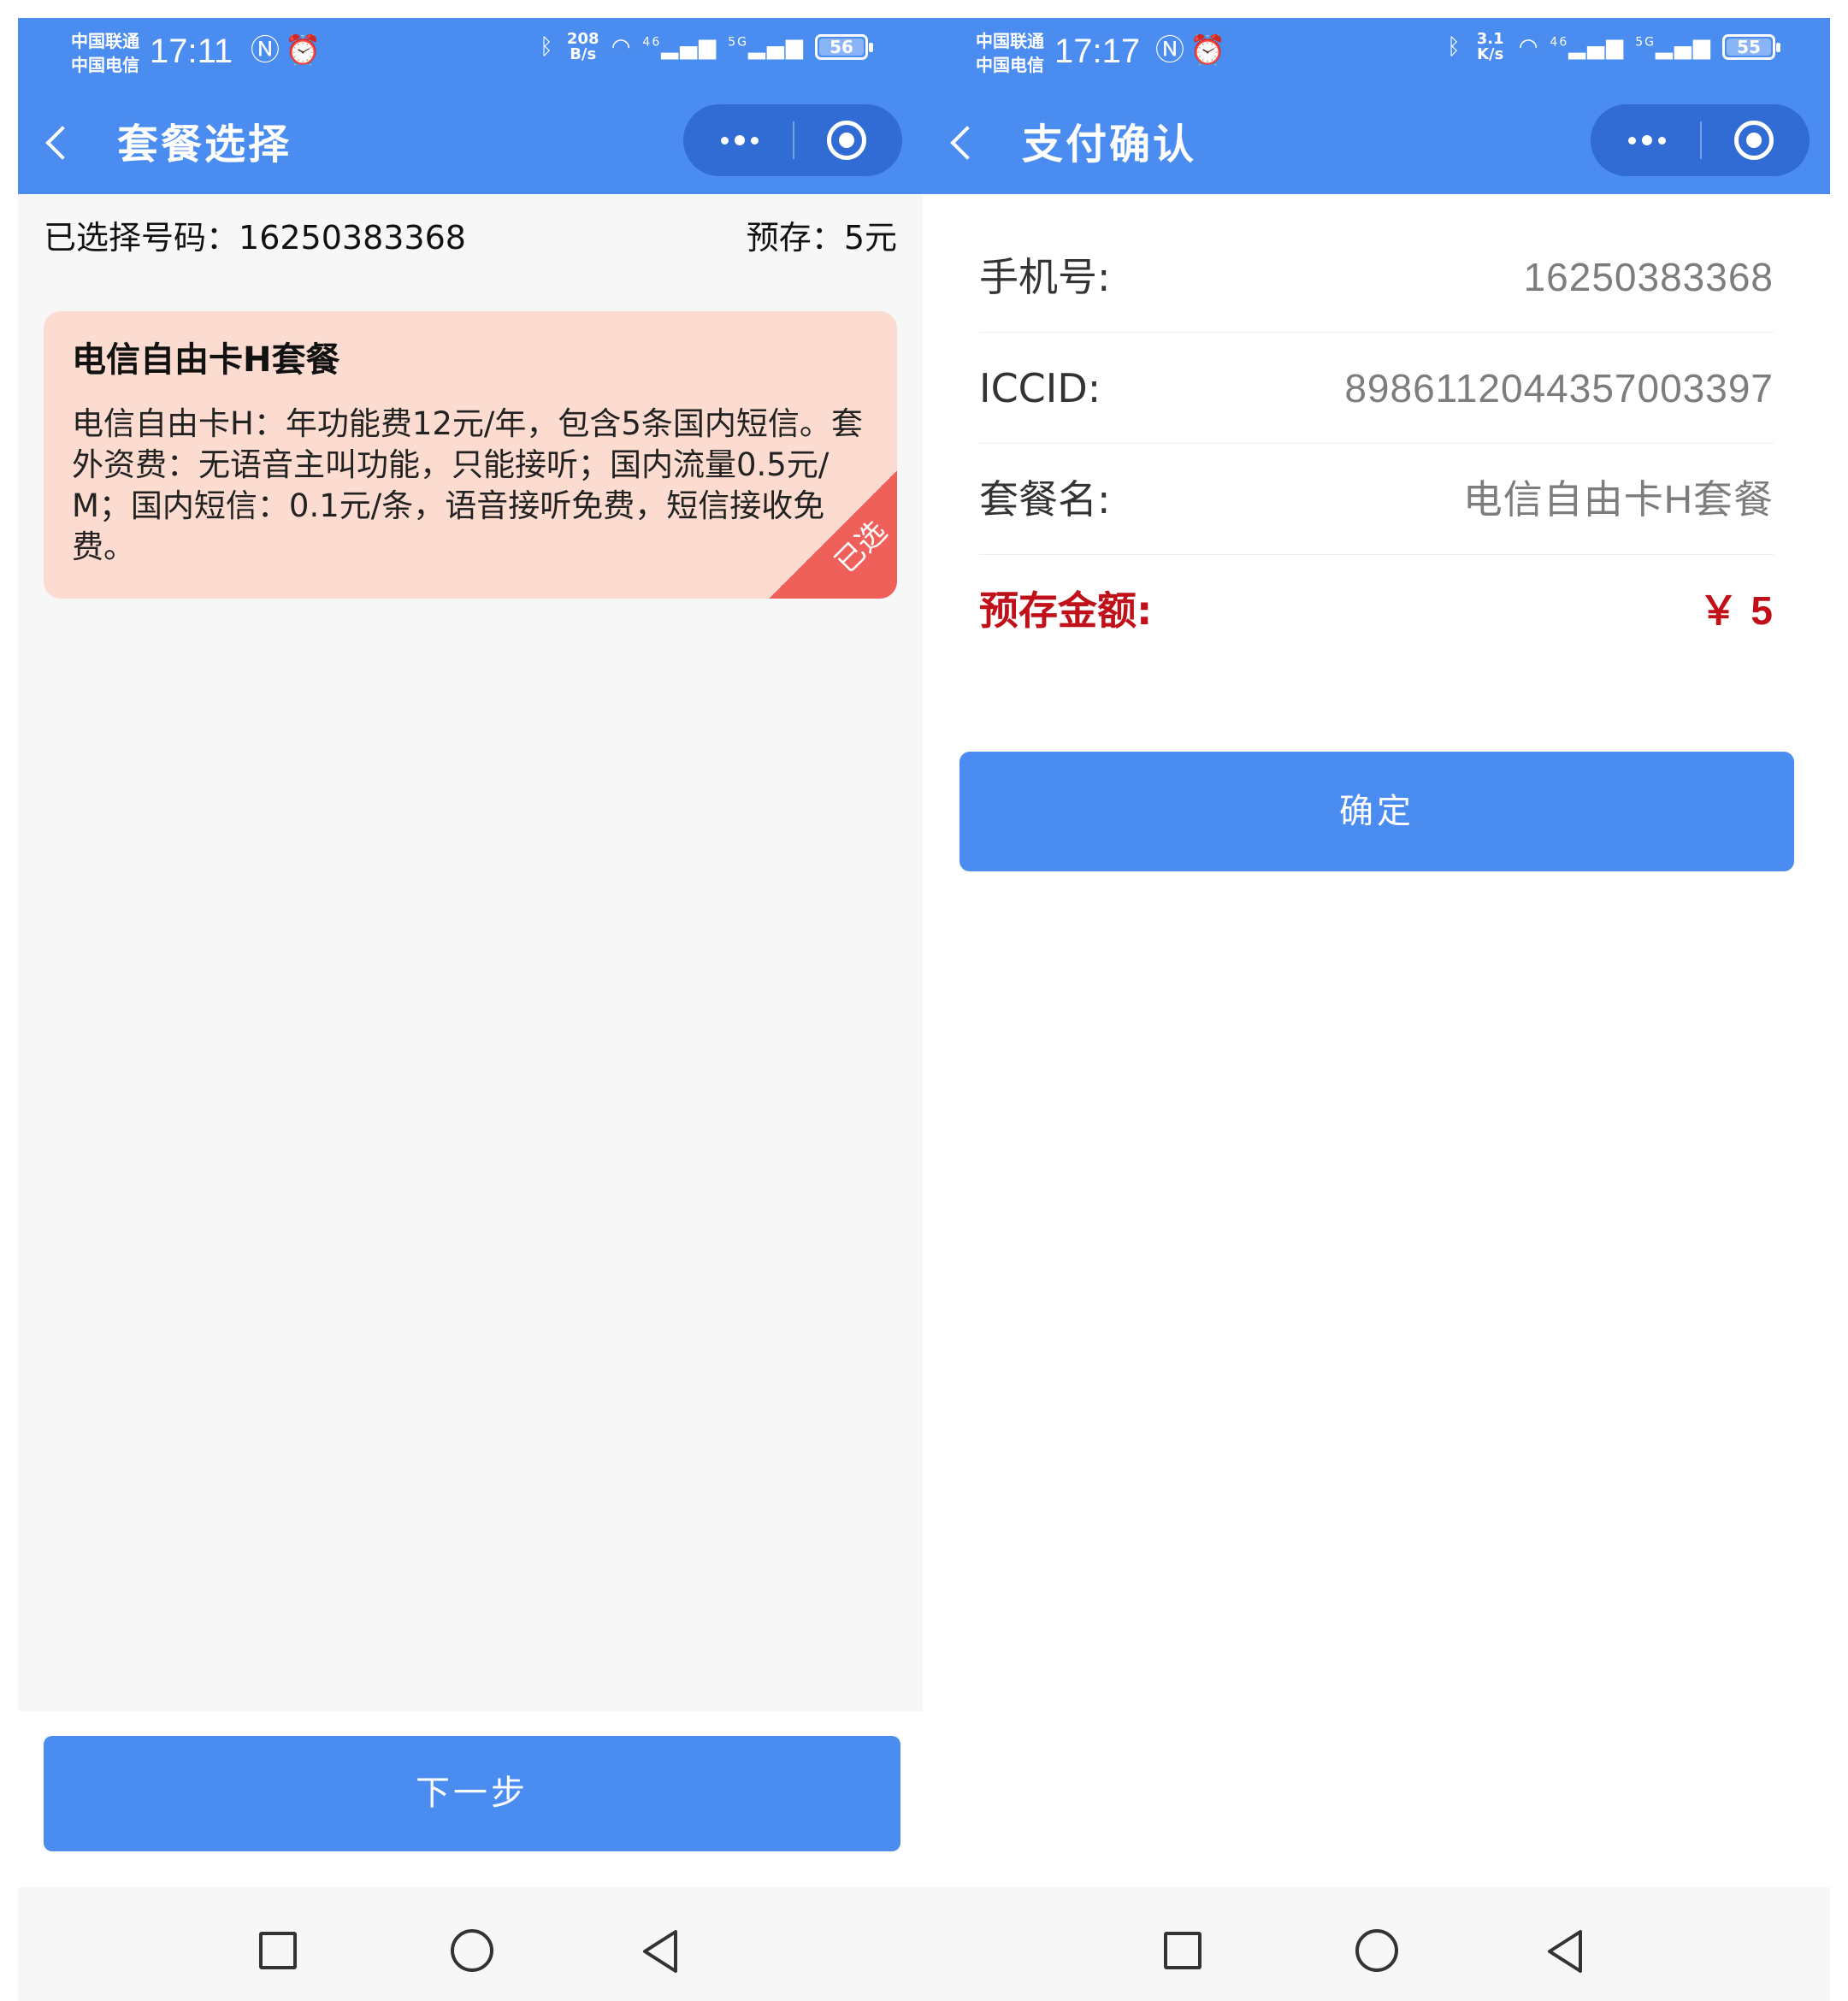  I want to click on deposit-amount-value: ￥ 5, so click(1736, 610).